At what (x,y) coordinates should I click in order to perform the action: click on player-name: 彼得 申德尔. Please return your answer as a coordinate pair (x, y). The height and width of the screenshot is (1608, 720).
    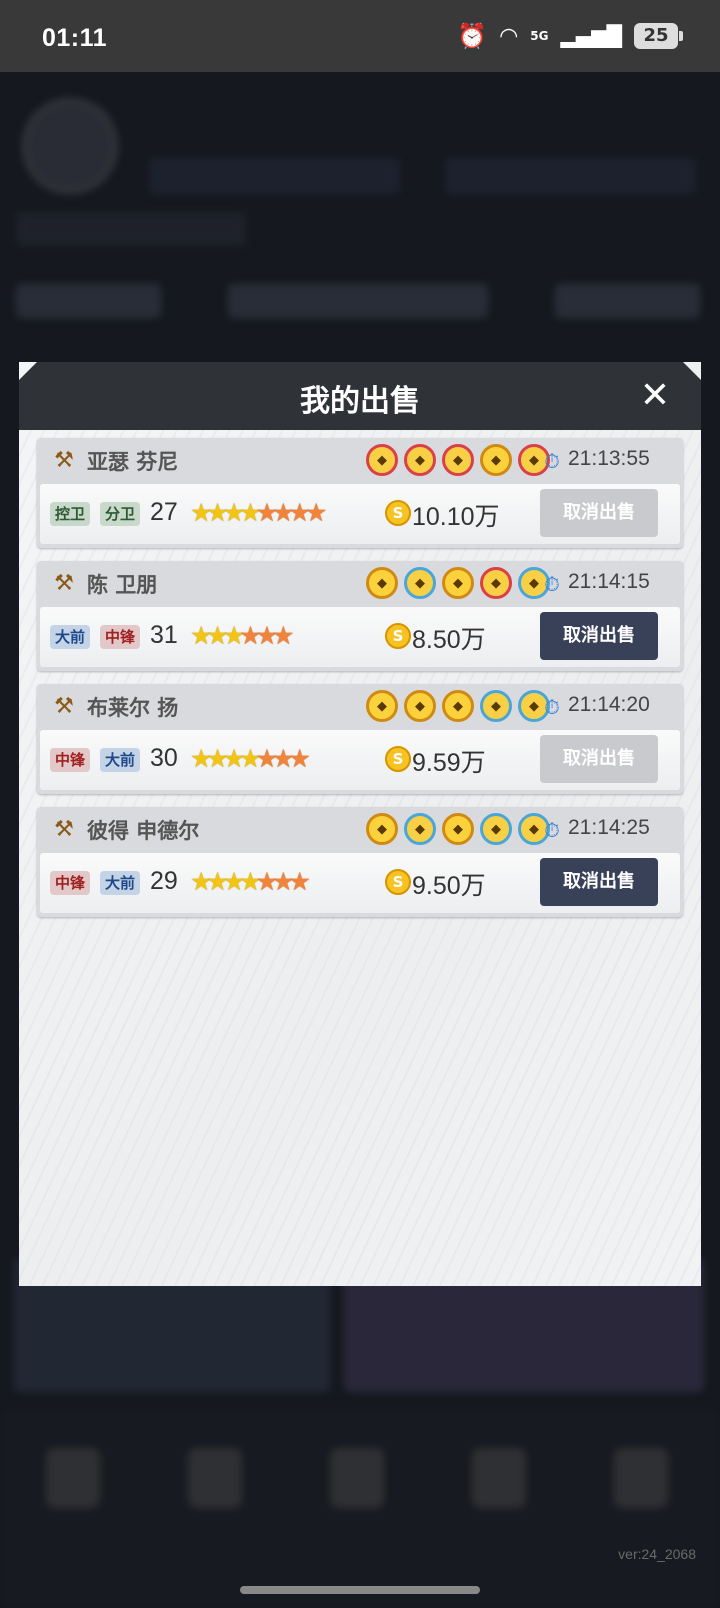
    Looking at the image, I should click on (143, 831).